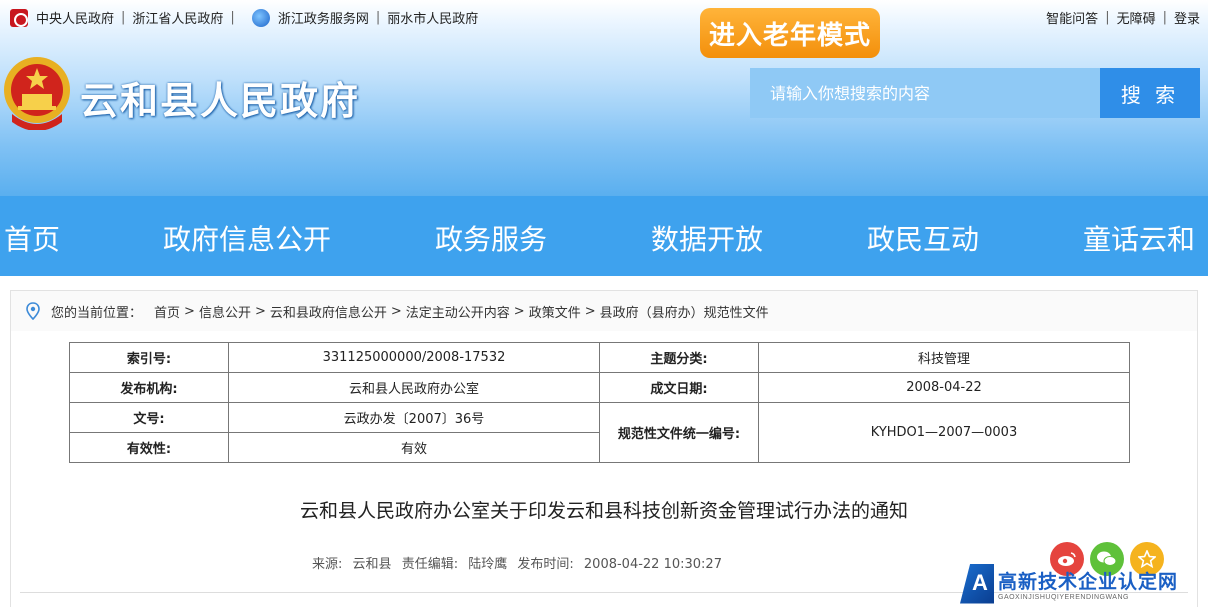 The height and width of the screenshot is (607, 1208). What do you see at coordinates (707, 238) in the screenshot?
I see `nav-open-data: 数据开放` at bounding box center [707, 238].